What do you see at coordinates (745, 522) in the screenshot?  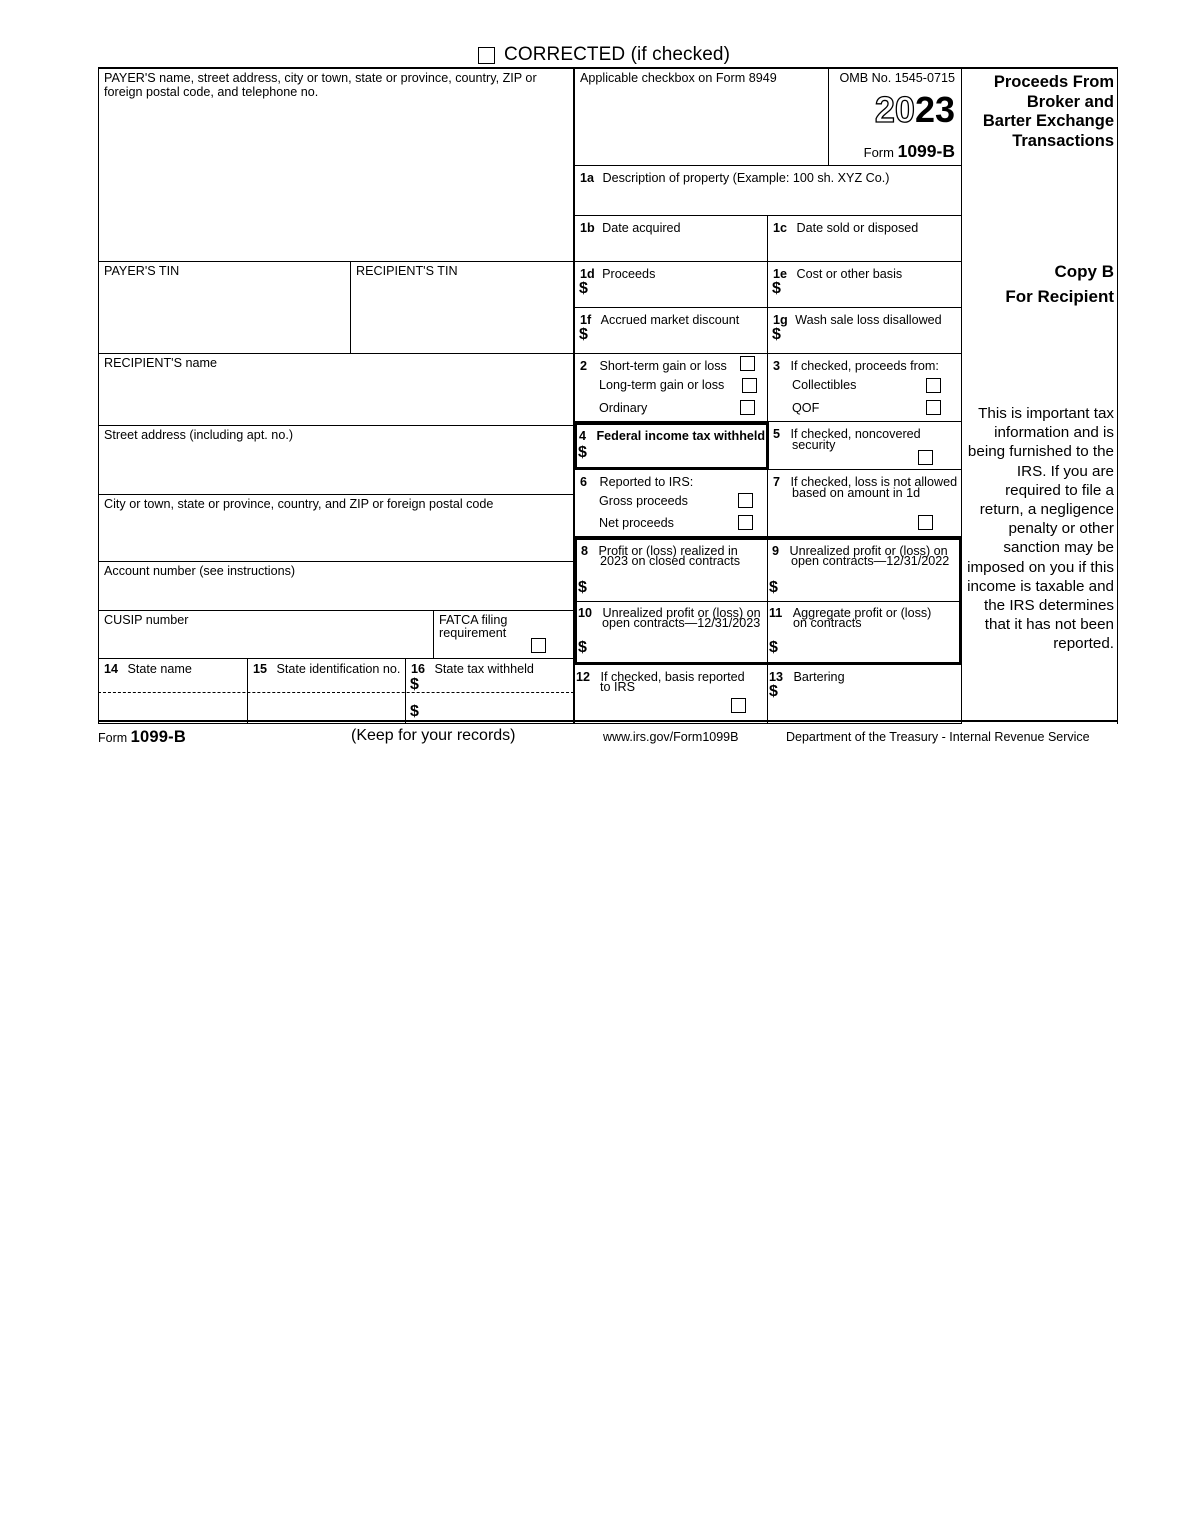 I see `box6-net-proceeds-checkbox` at bounding box center [745, 522].